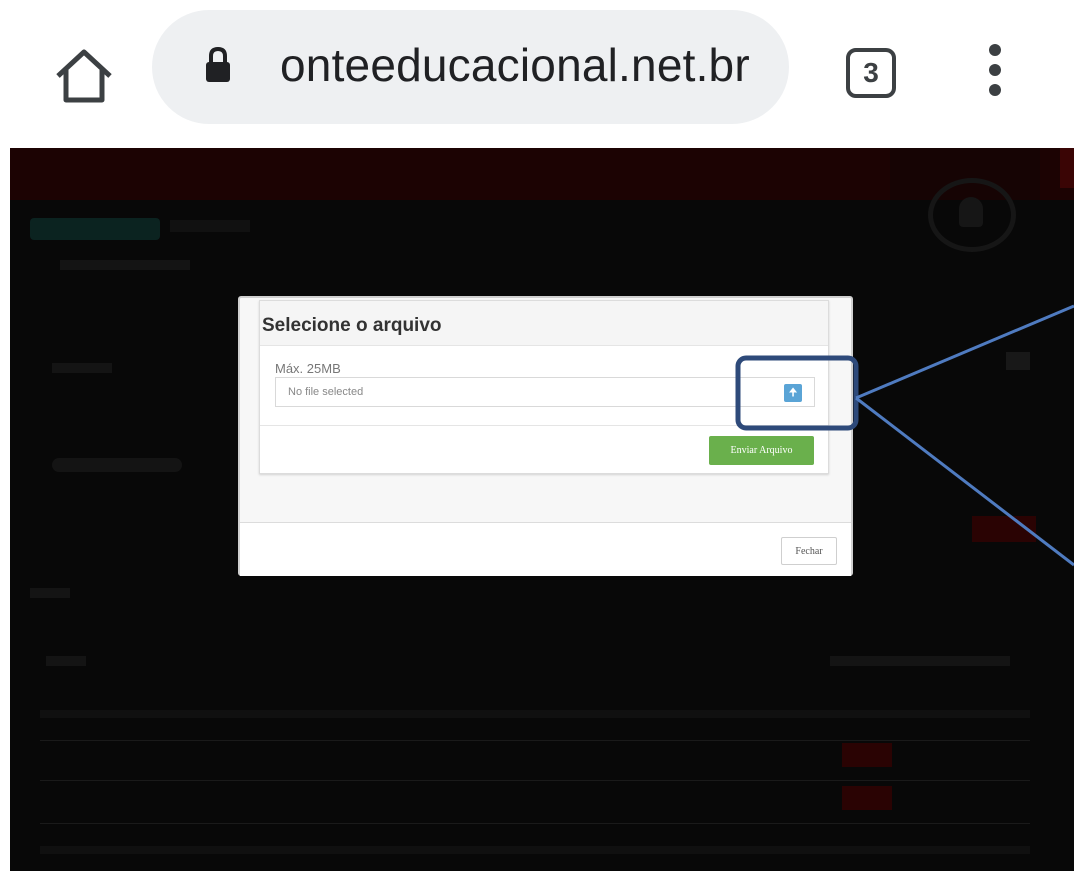 The image size is (1074, 871). I want to click on annotation-overlay, so click(904, 435).